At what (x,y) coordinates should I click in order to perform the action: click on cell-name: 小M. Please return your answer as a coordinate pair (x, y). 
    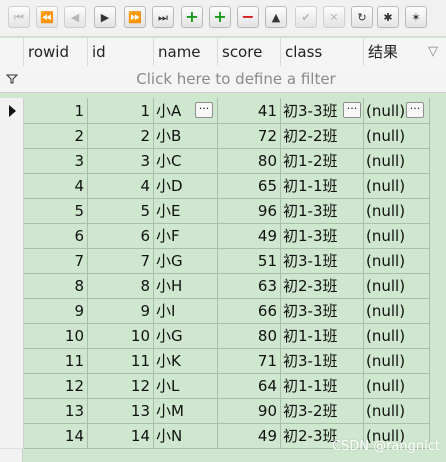
    Looking at the image, I should click on (186, 411).